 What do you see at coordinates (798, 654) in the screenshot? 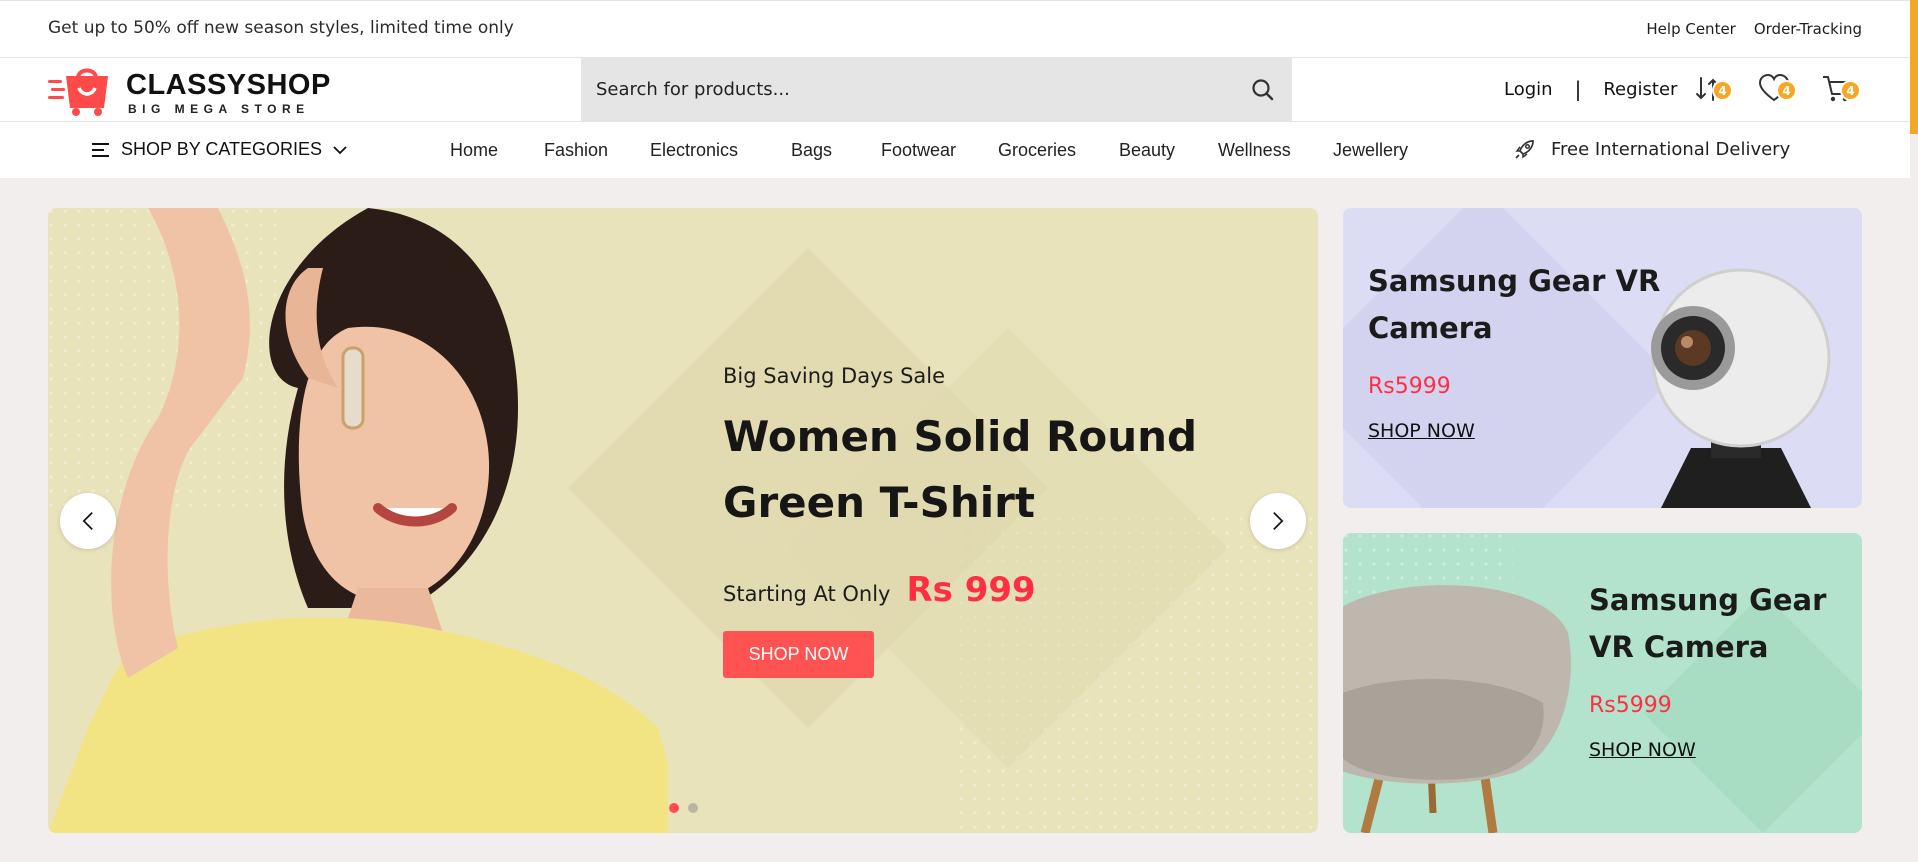
I see `hero-shop-now-button: SHOP NOW` at bounding box center [798, 654].